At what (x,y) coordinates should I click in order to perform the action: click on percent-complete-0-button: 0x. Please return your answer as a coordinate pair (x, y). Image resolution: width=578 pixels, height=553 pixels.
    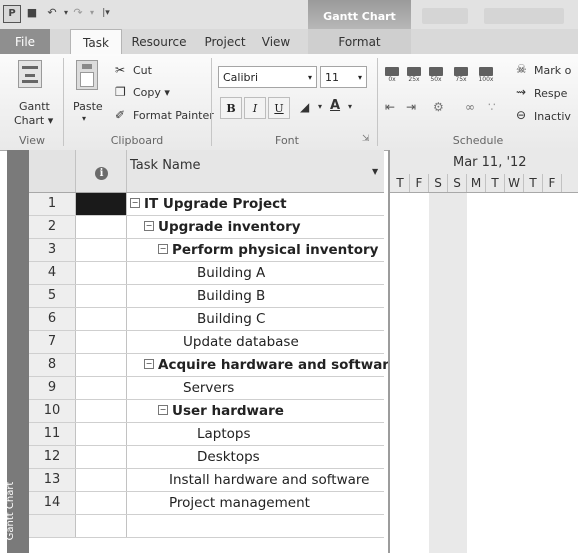
    Looking at the image, I should click on (392, 75).